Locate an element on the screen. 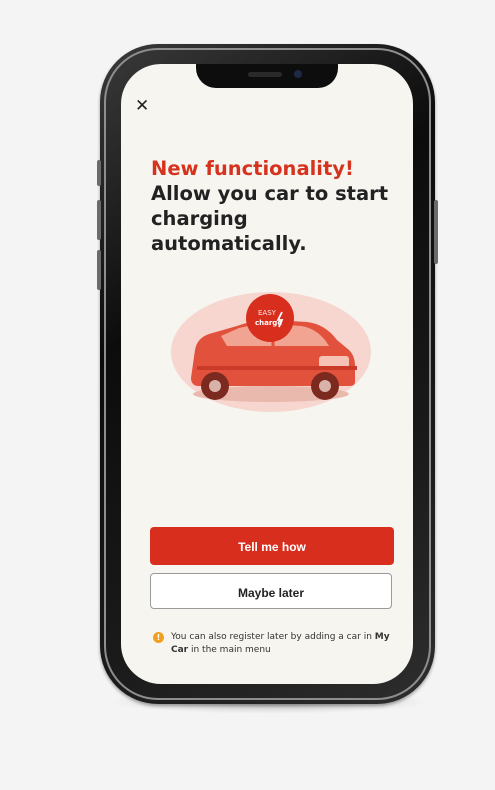 Image resolution: width=495 pixels, height=790 pixels. car-charging-illustration: EASY charge is located at coordinates (271, 352).